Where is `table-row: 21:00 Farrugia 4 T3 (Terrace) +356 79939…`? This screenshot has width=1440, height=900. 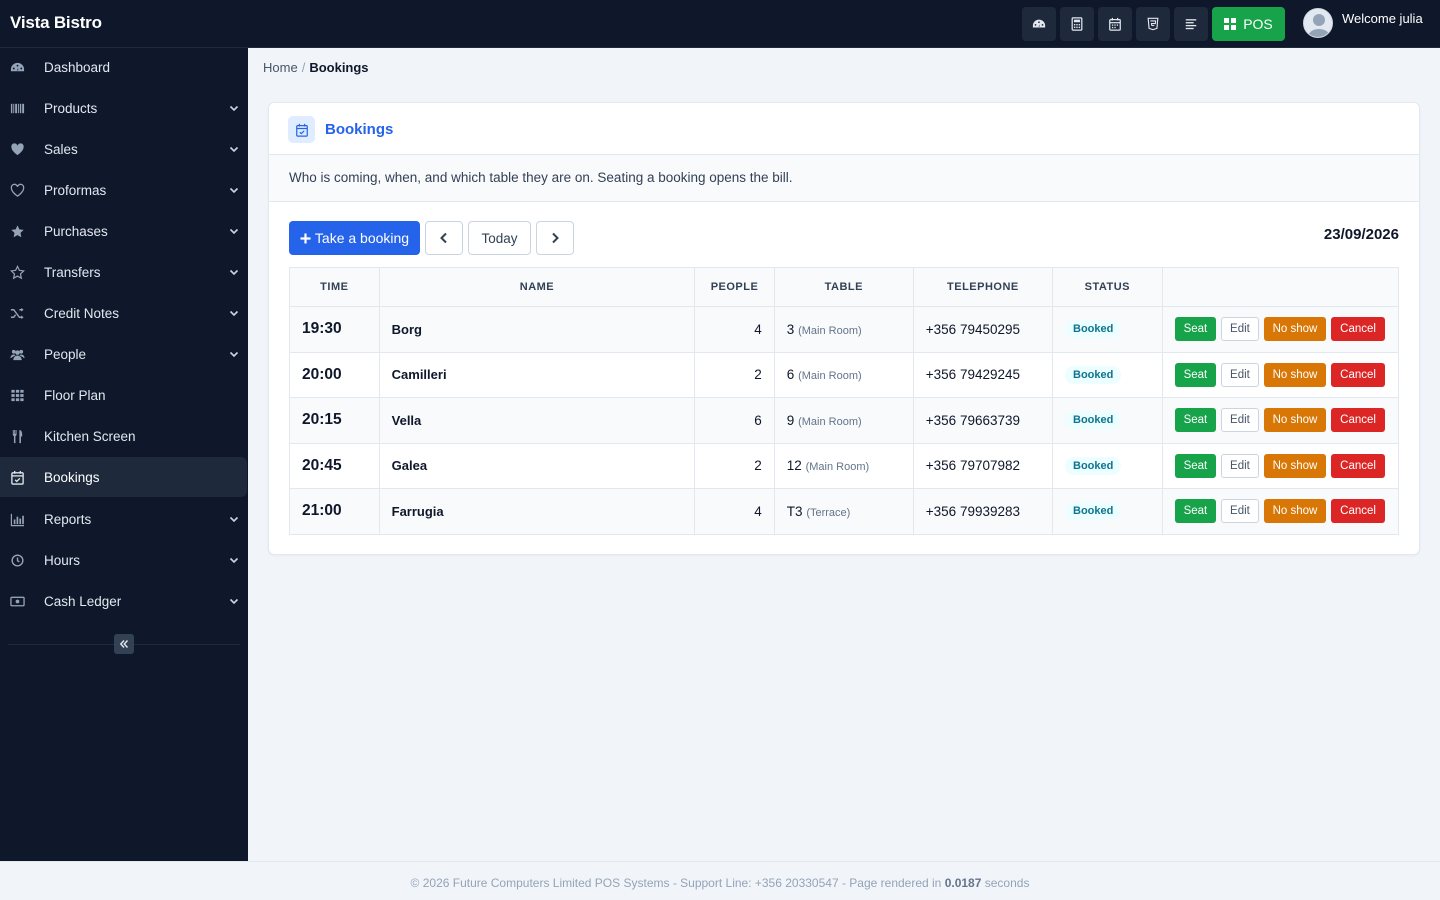
table-row: 21:00 Farrugia 4 T3 (Terrace) +356 79939… is located at coordinates (844, 511).